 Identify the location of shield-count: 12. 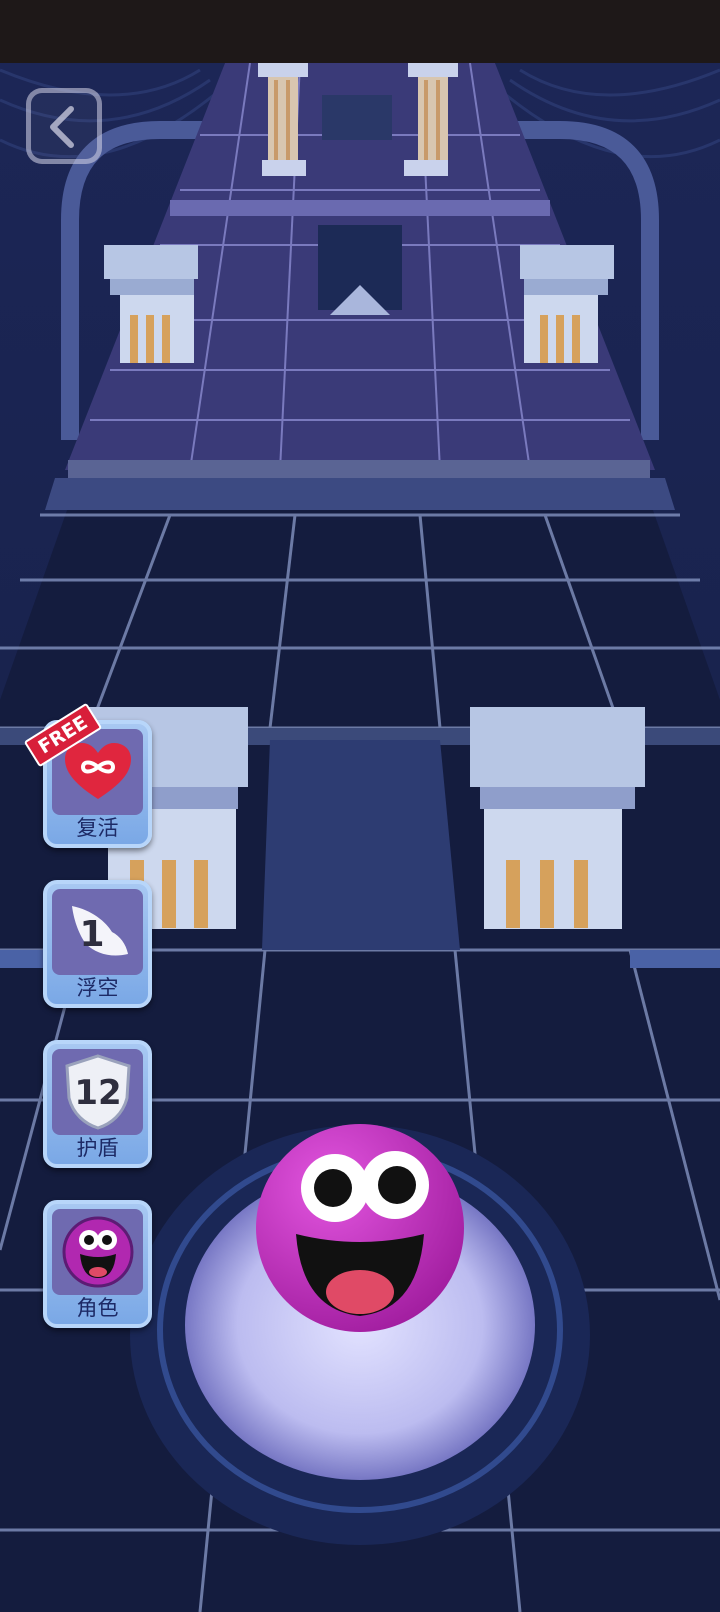
(97, 1093).